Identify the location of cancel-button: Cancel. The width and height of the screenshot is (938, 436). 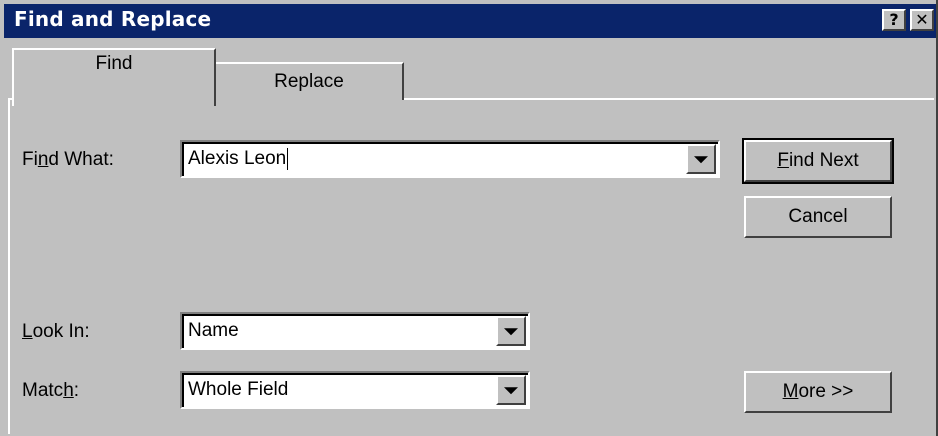
(818, 217).